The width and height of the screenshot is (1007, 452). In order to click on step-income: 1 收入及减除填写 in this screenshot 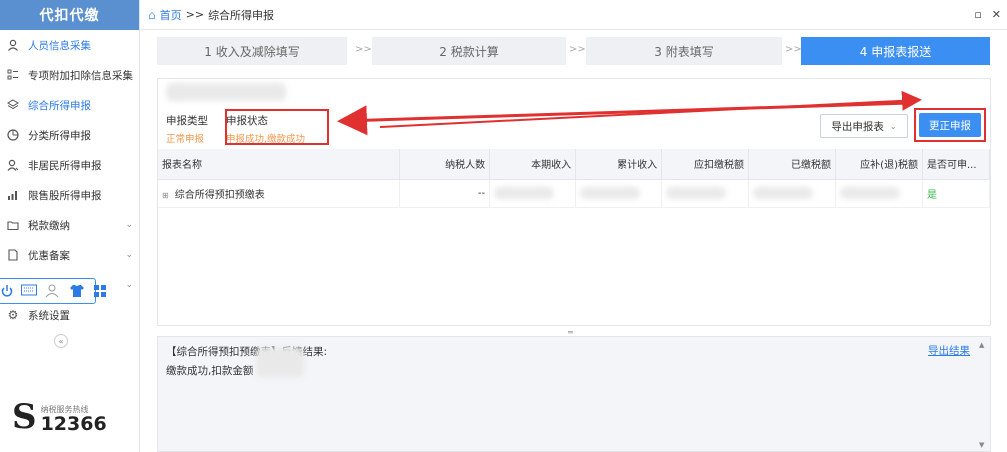, I will do `click(252, 51)`.